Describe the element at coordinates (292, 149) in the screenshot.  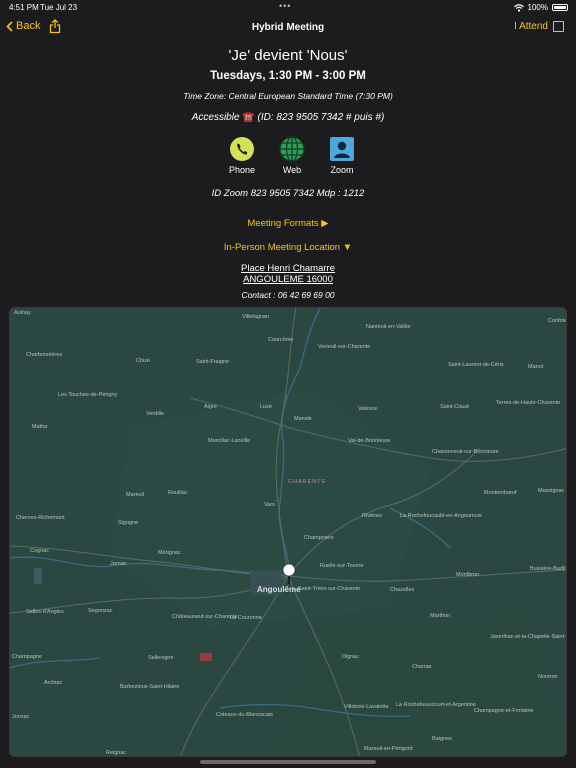
I see `globe-icon` at that location.